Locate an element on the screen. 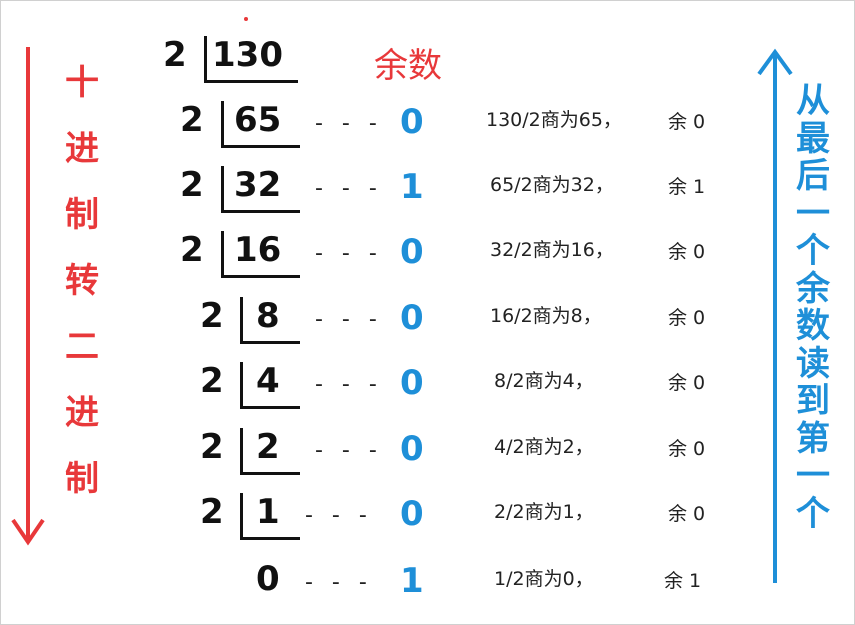  dividend: 32 is located at coordinates (258, 185).